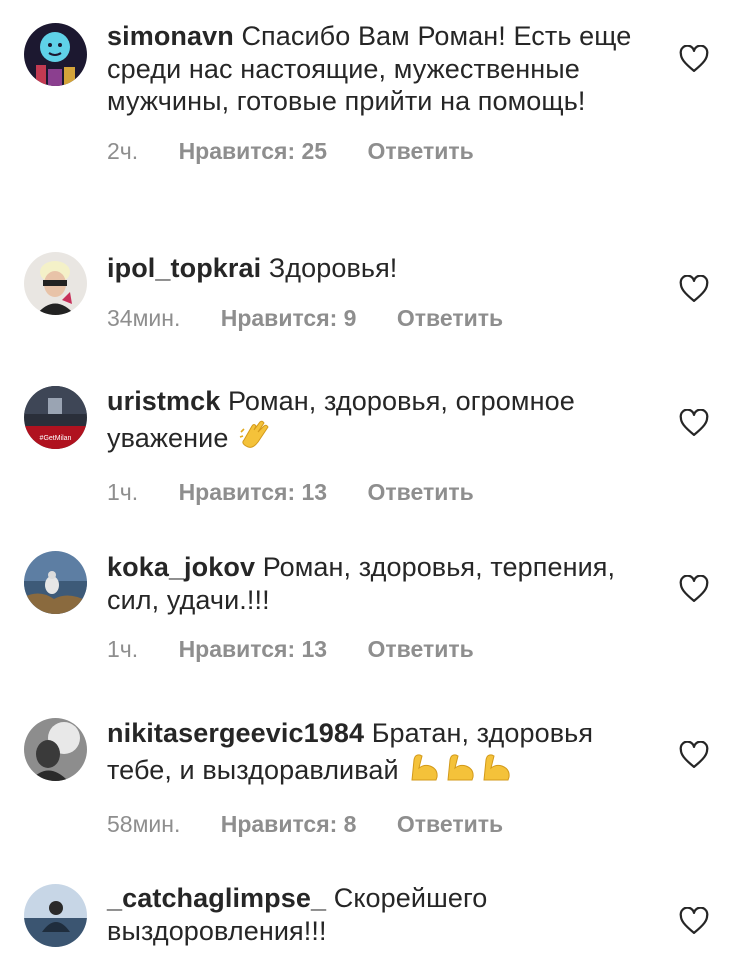 The image size is (750, 965). What do you see at coordinates (289, 824) in the screenshot?
I see `comment-likes: Нравится: 8` at bounding box center [289, 824].